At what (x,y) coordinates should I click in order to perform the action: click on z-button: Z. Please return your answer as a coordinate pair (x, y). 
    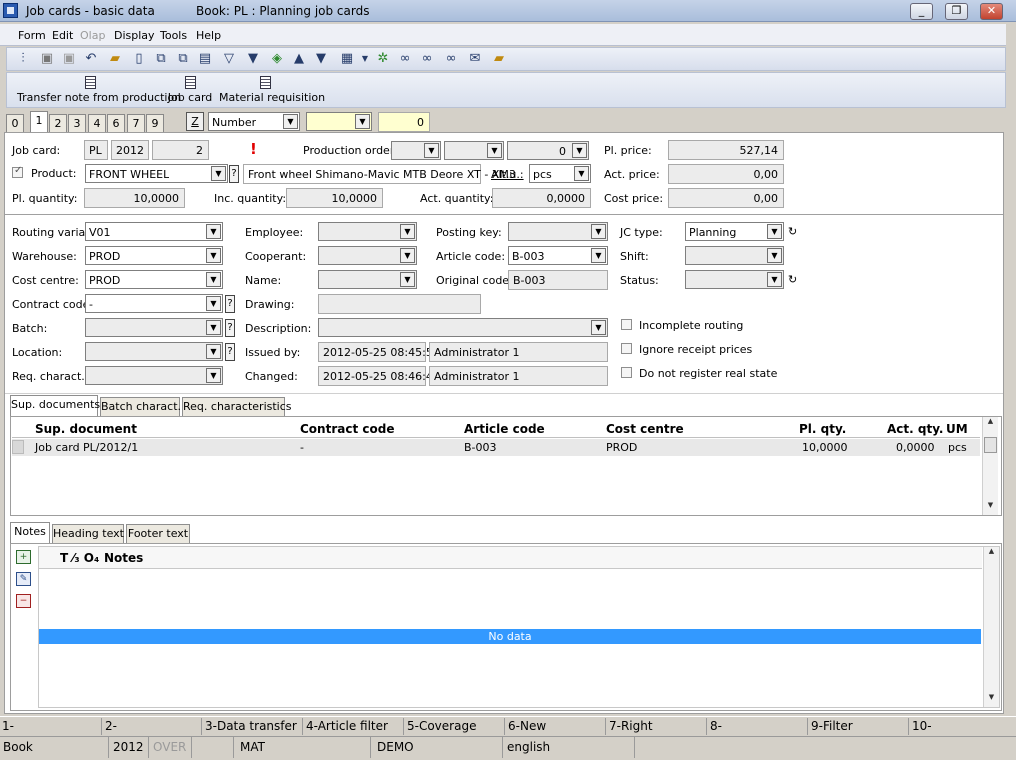
    Looking at the image, I should click on (195, 121).